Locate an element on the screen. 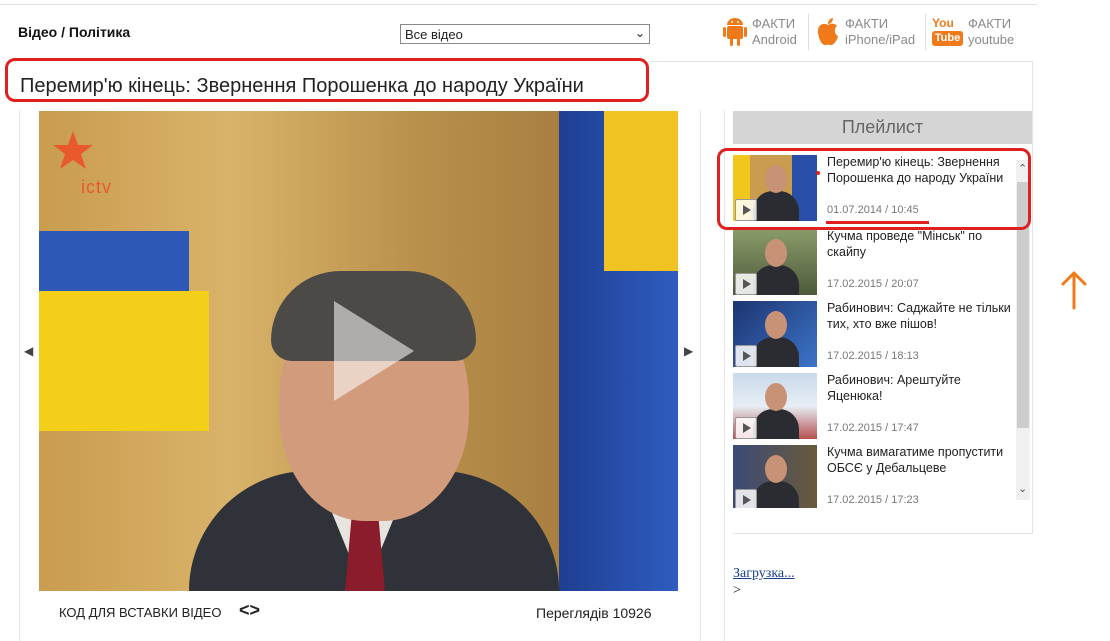  youtube-badge-top: You is located at coordinates (943, 23).